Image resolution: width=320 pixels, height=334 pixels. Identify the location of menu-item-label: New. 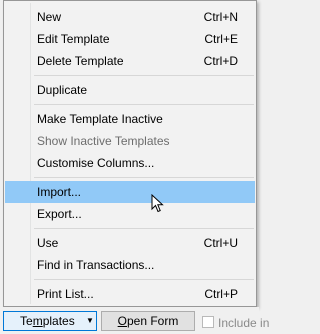
(49, 17).